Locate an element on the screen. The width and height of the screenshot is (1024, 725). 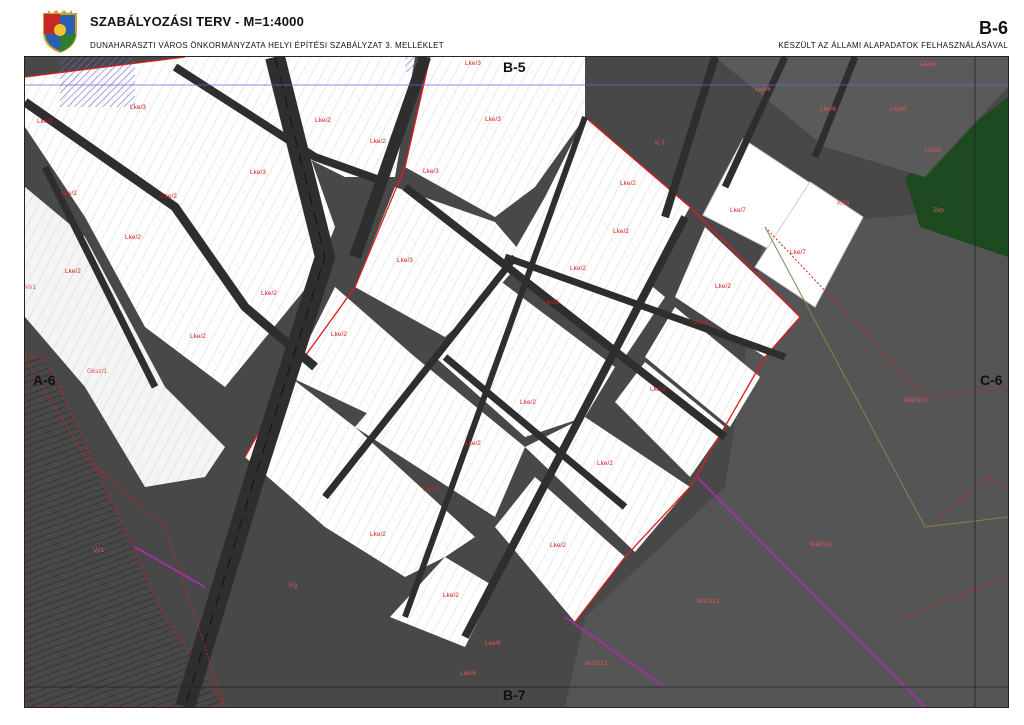
neighbor-sheet-west: A-6 is located at coordinates (44, 380).